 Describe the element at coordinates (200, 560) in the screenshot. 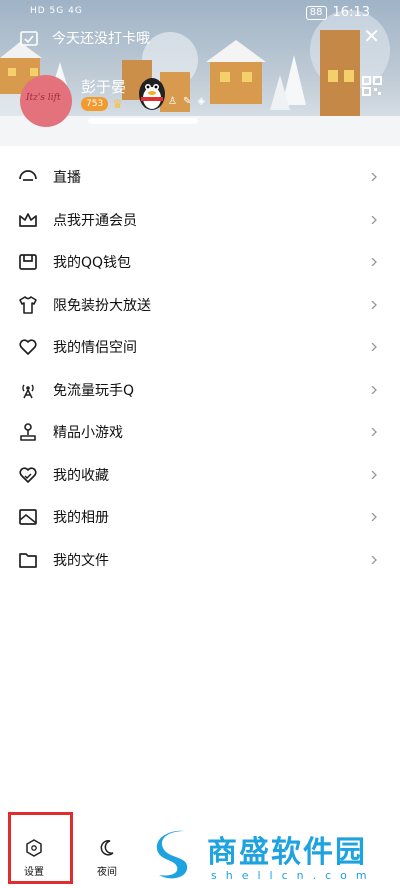

I see `menu-item-files: 我的文件` at that location.